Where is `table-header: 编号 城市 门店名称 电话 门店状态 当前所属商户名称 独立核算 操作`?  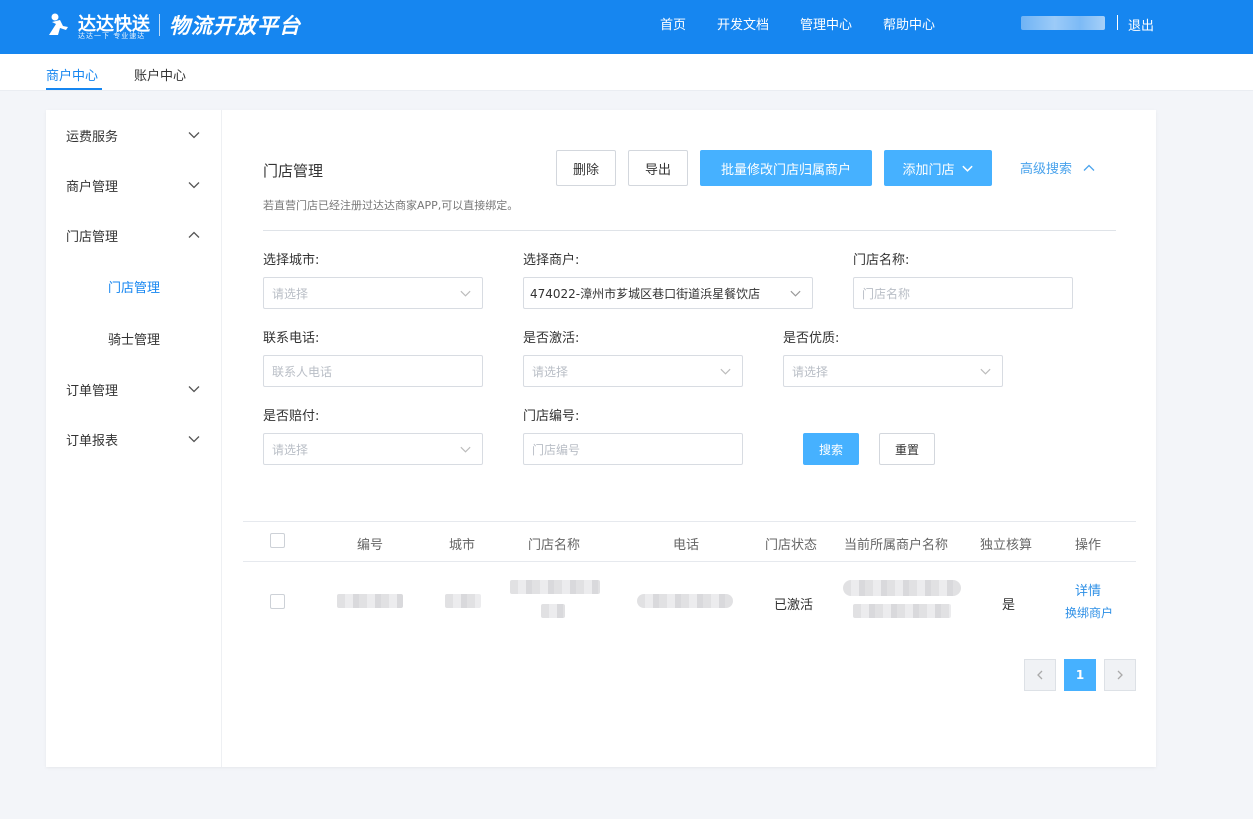
table-header: 编号 城市 门店名称 电话 门店状态 当前所属商户名称 独立核算 操作 is located at coordinates (689, 541).